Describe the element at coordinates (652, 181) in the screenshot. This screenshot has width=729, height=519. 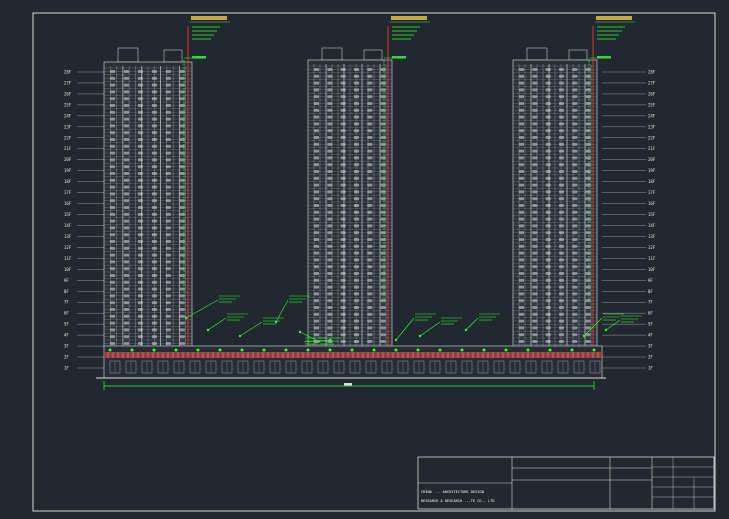
I see `floor-label-right: 18F` at that location.